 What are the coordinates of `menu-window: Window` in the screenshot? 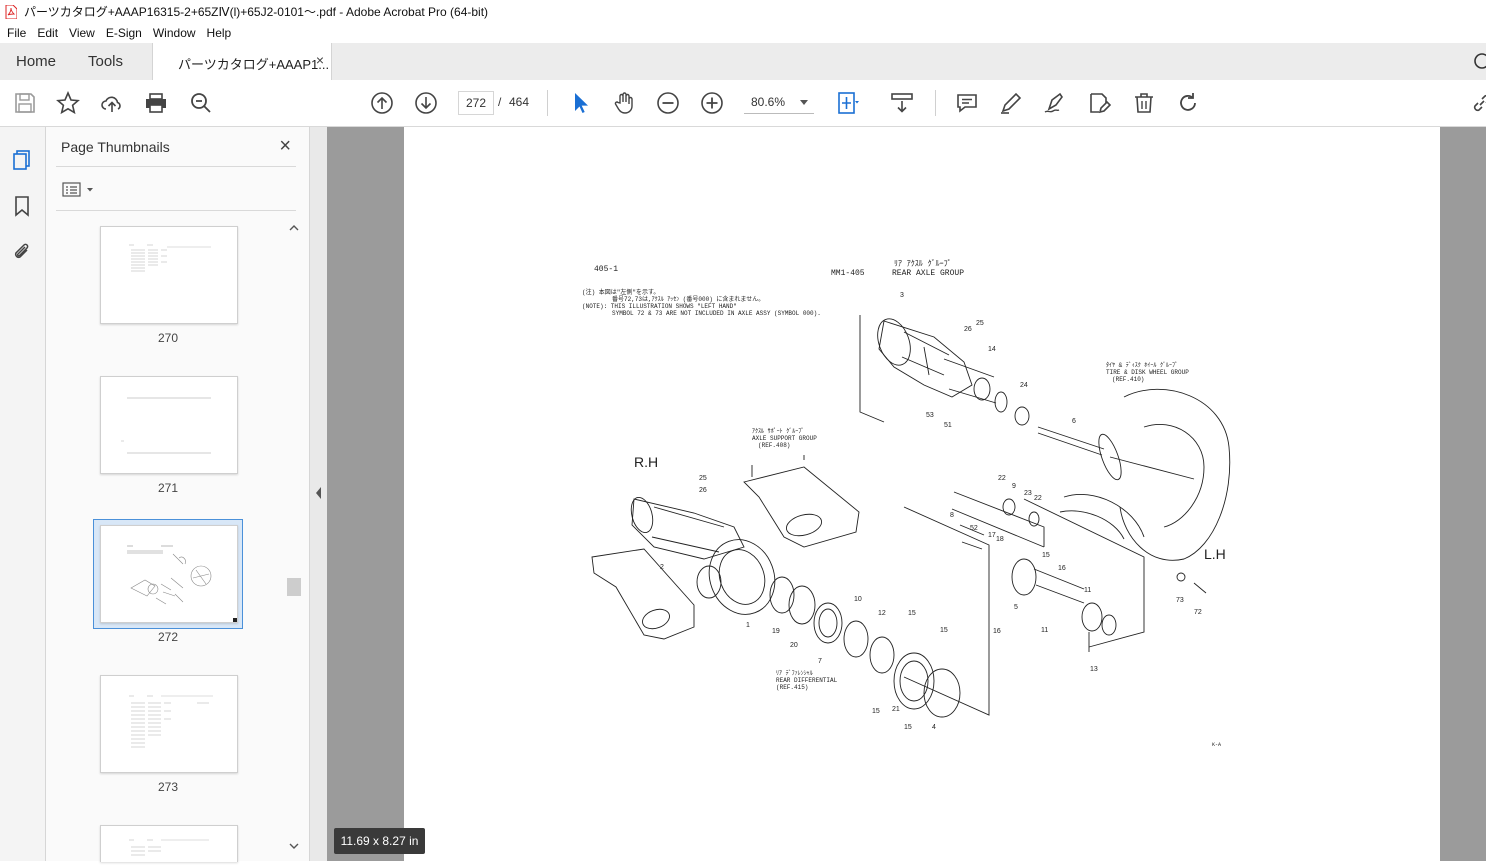 It's located at (174, 33).